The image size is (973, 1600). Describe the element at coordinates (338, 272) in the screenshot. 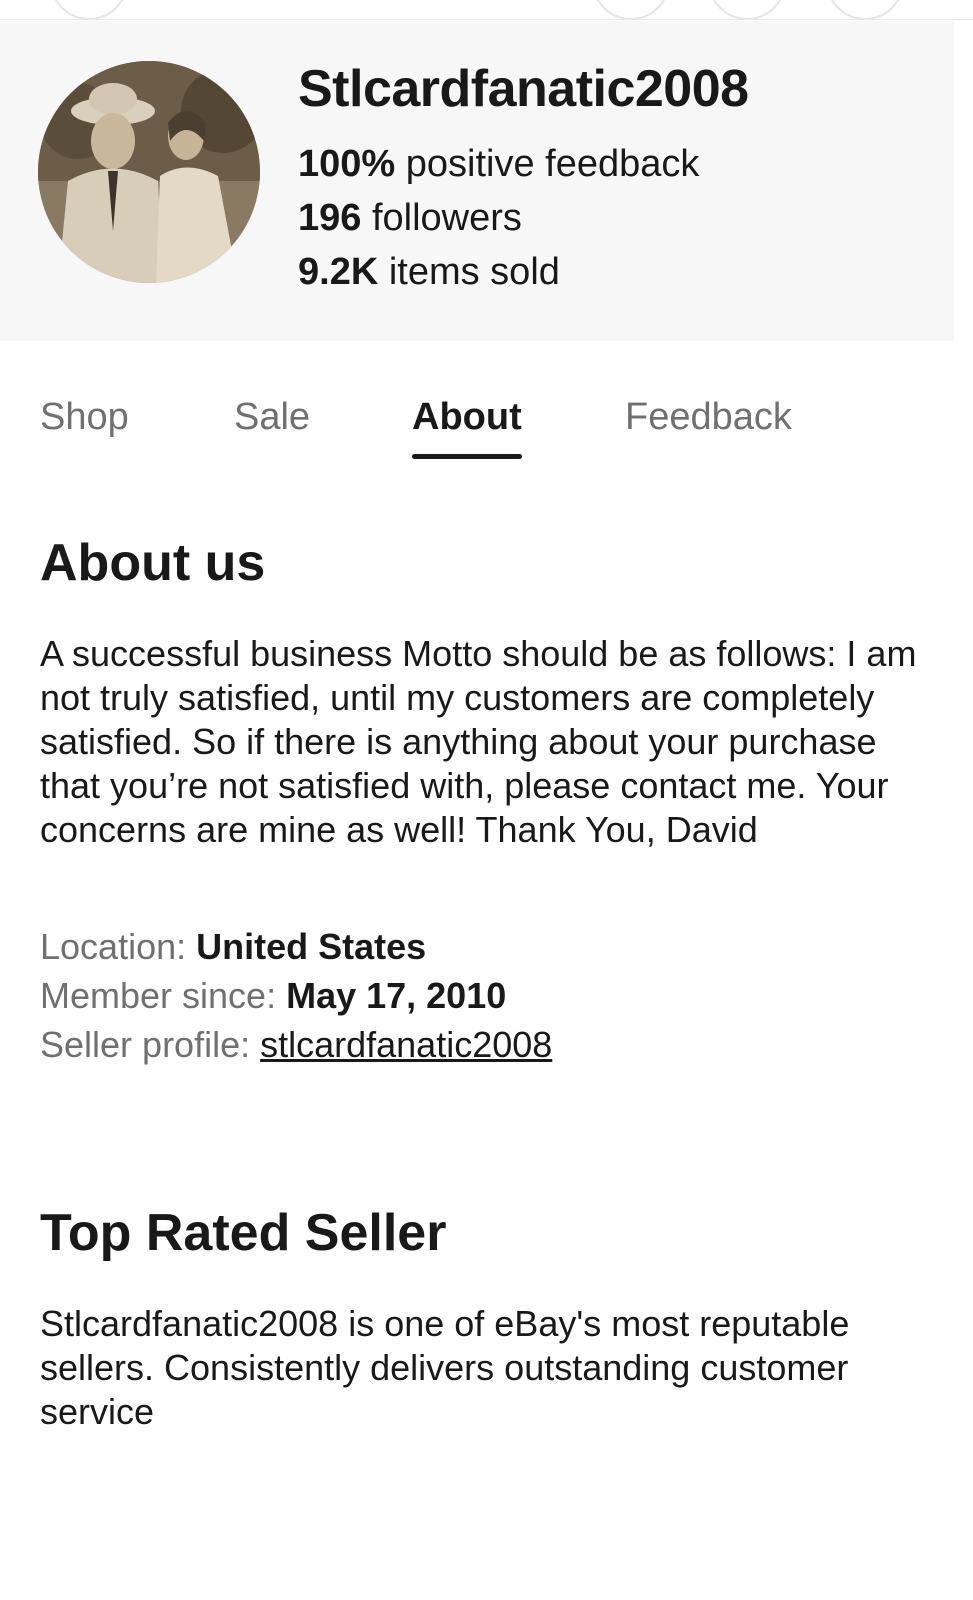

I see `sold-value: 9.2K` at that location.